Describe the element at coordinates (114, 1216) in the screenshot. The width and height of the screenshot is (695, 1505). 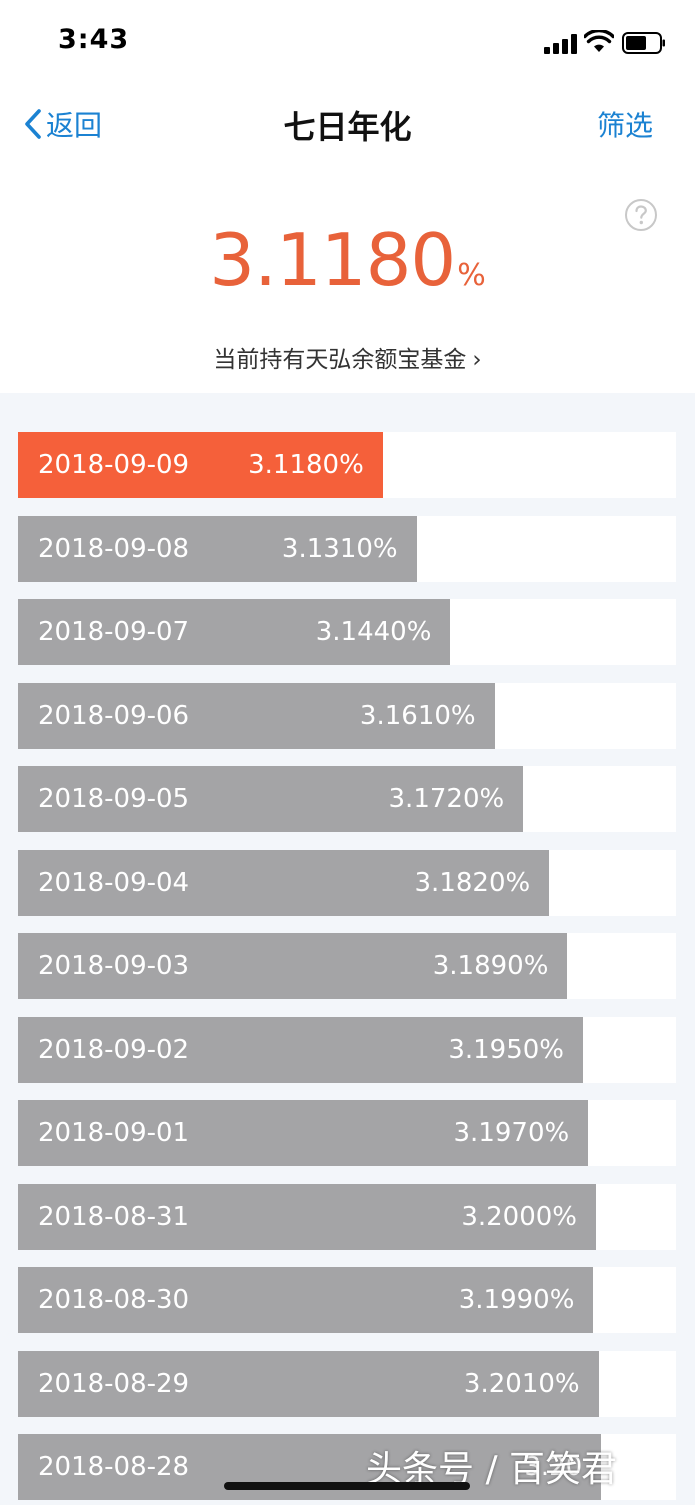
I see `rate-date: 2018-08-31` at that location.